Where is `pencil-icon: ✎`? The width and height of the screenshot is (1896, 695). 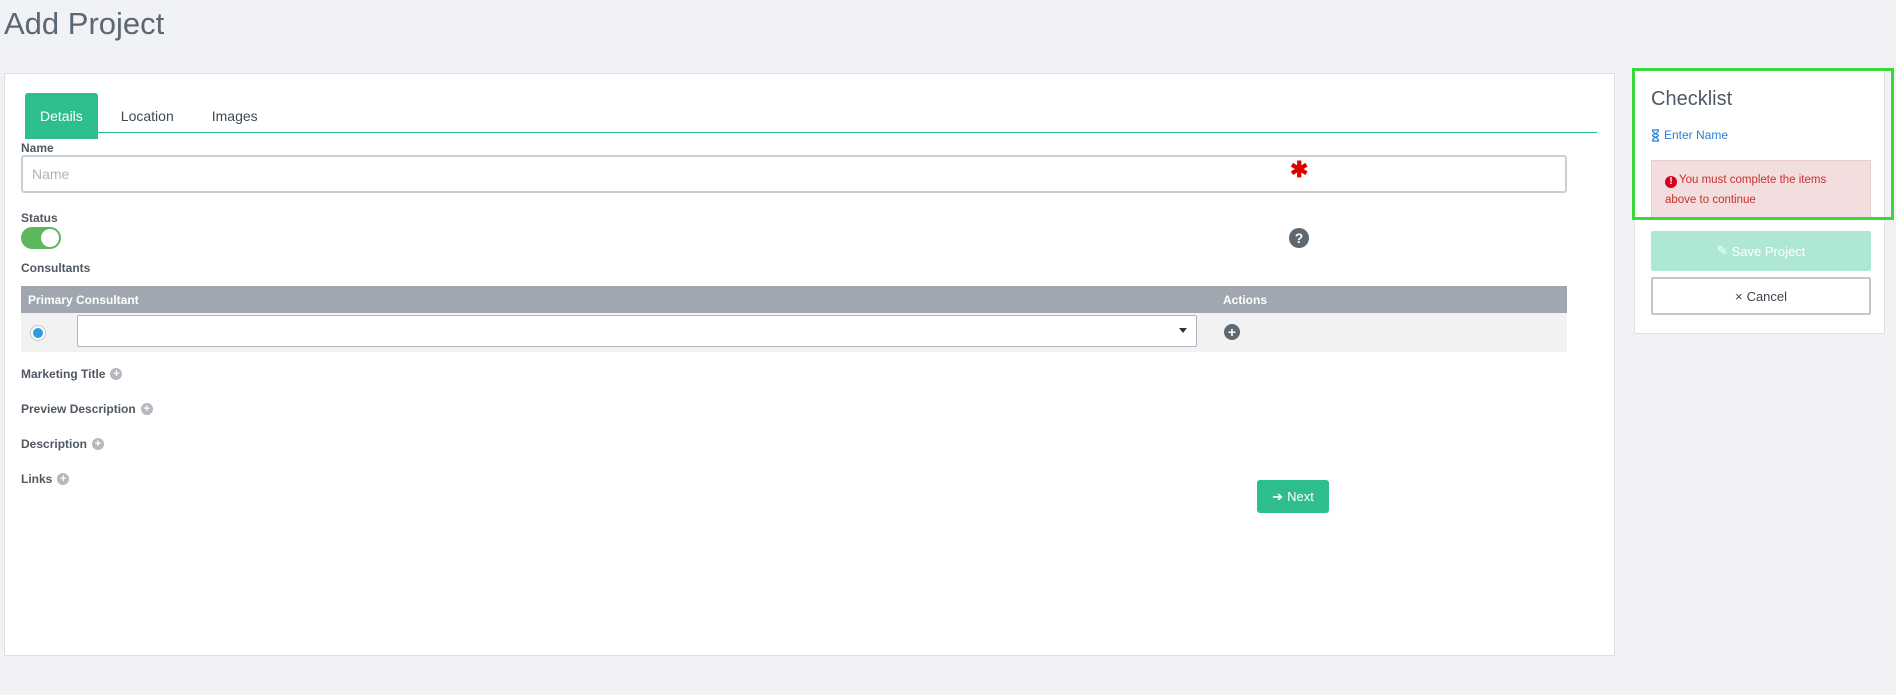 pencil-icon: ✎ is located at coordinates (1722, 250).